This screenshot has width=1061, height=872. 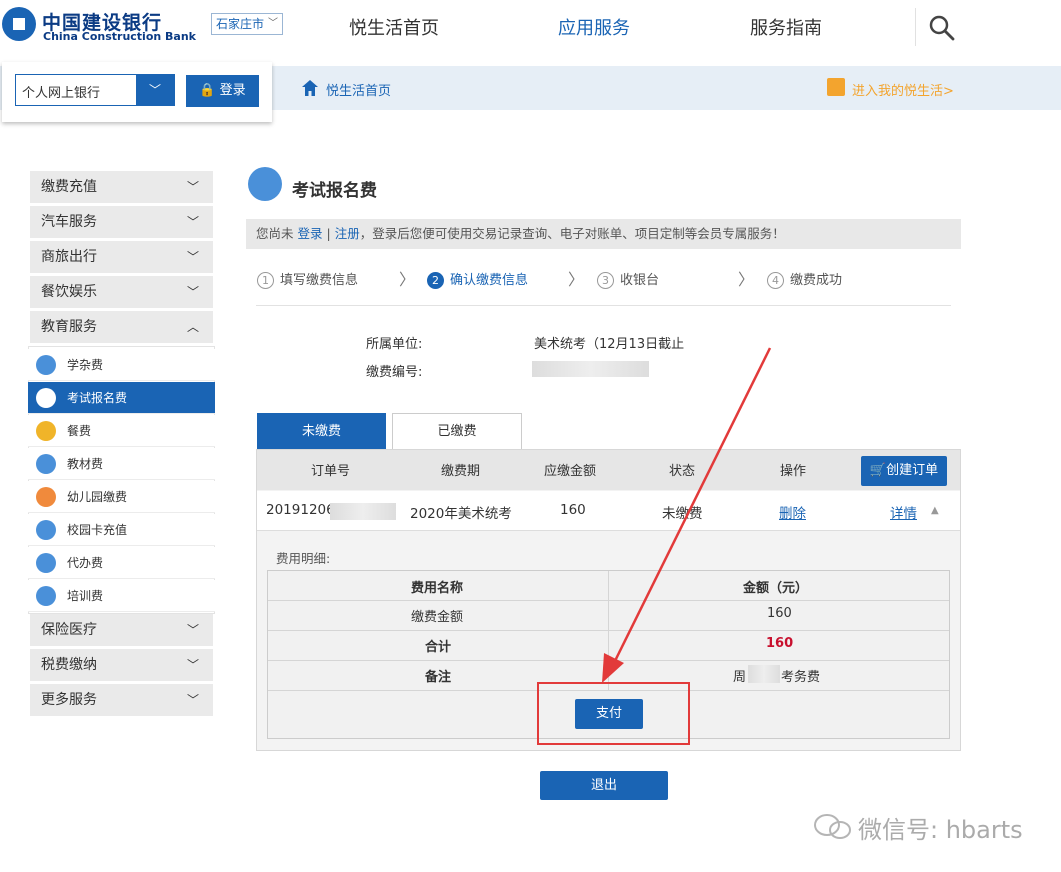 What do you see at coordinates (573, 510) in the screenshot?
I see `amount-value: 160` at bounding box center [573, 510].